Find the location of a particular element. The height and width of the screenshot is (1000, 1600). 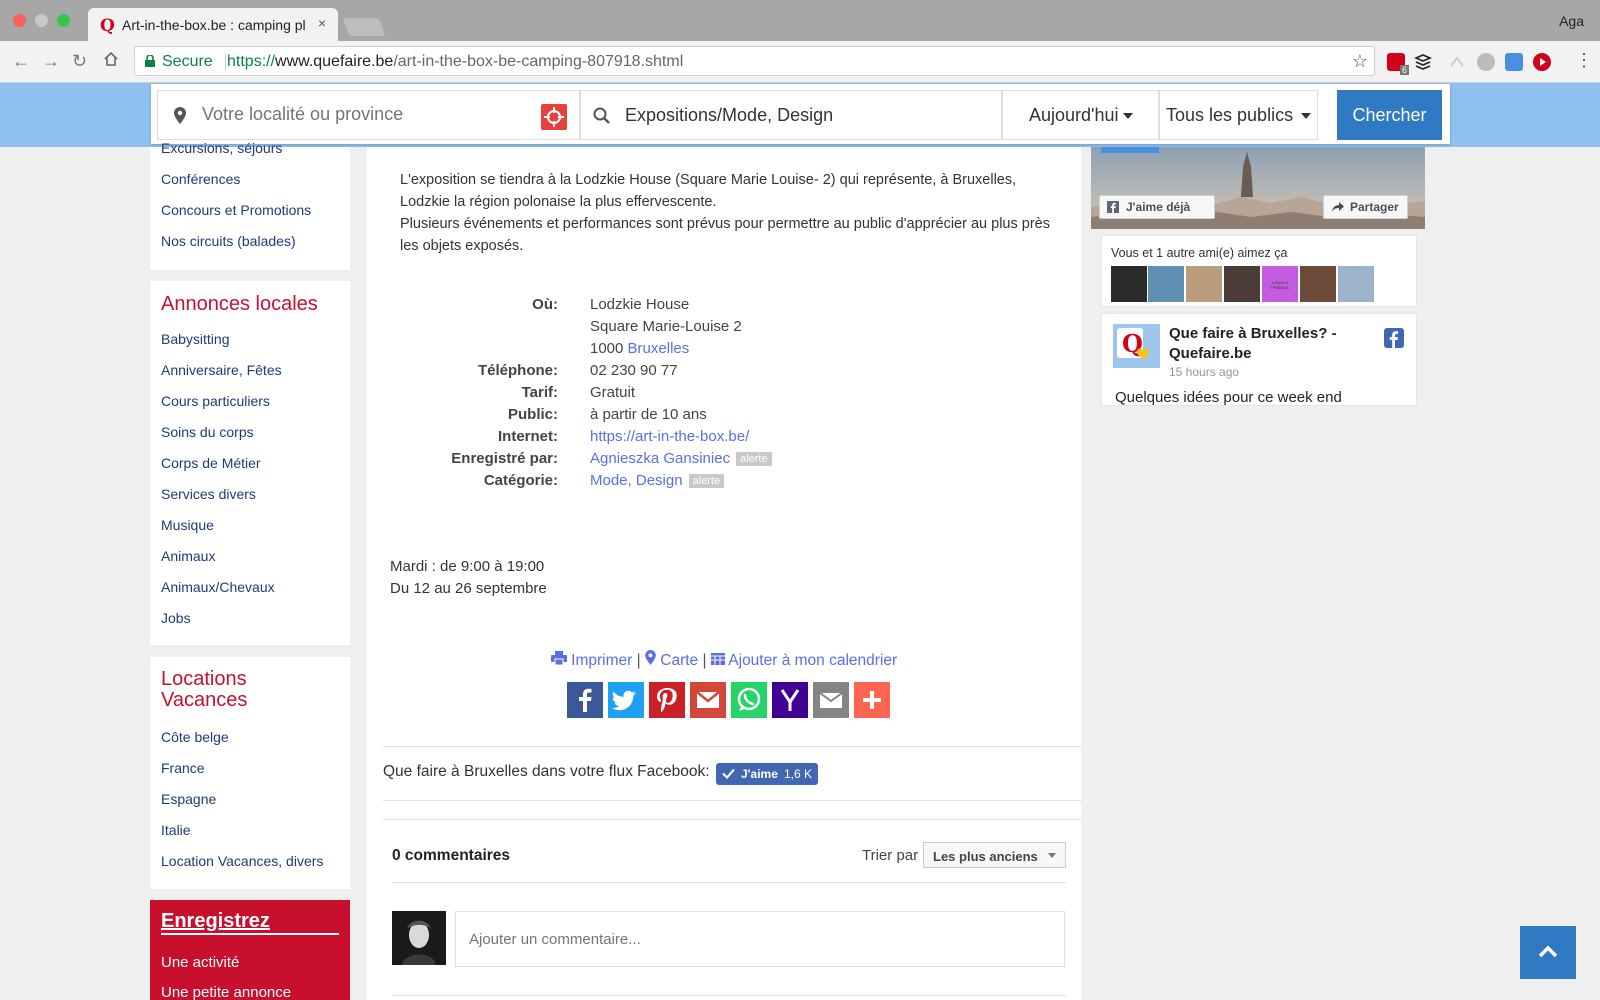

register-link-annonce: Une petite annonce is located at coordinates (226, 992).